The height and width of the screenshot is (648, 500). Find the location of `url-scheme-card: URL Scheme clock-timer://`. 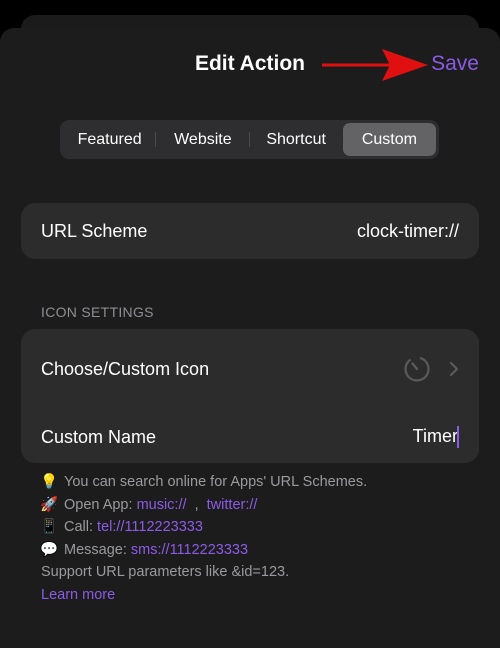

url-scheme-card: URL Scheme clock-timer:// is located at coordinates (250, 231).